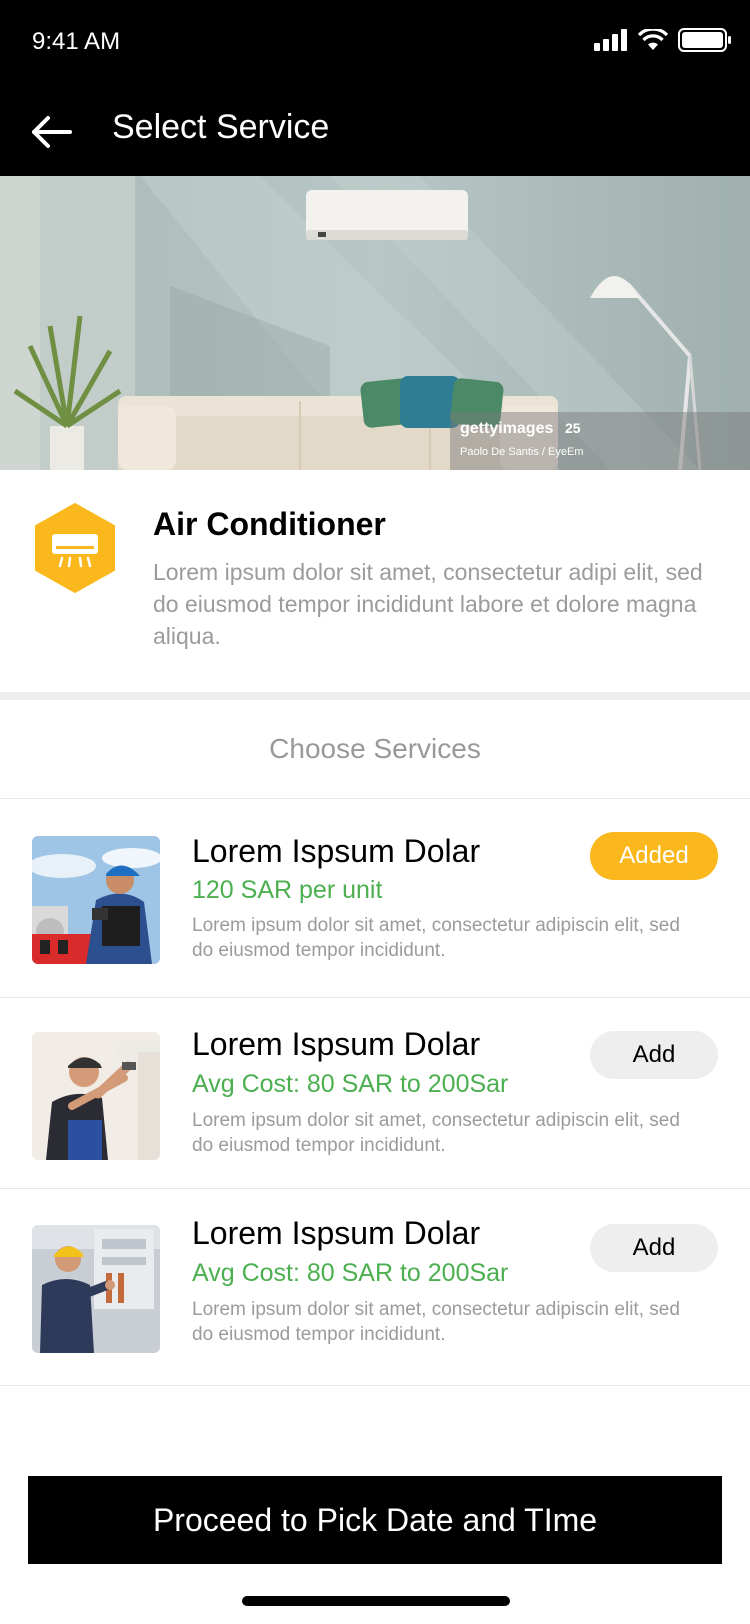 Image resolution: width=750 pixels, height=1624 pixels. Describe the element at coordinates (221, 127) in the screenshot. I see `page-title: Select Service` at that location.